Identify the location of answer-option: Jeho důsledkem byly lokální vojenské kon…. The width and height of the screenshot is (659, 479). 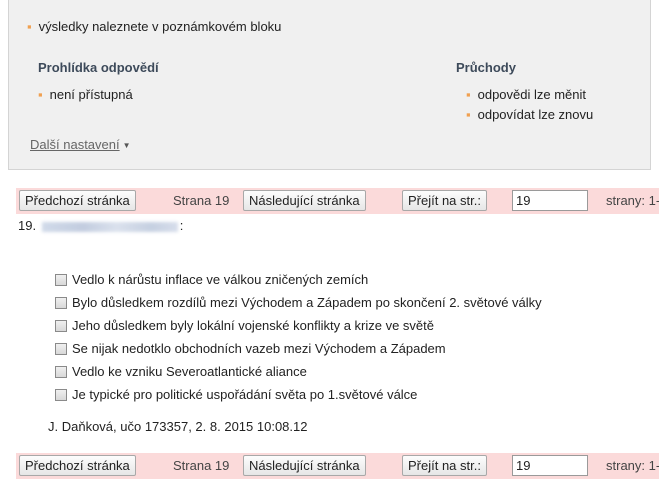
(298, 325).